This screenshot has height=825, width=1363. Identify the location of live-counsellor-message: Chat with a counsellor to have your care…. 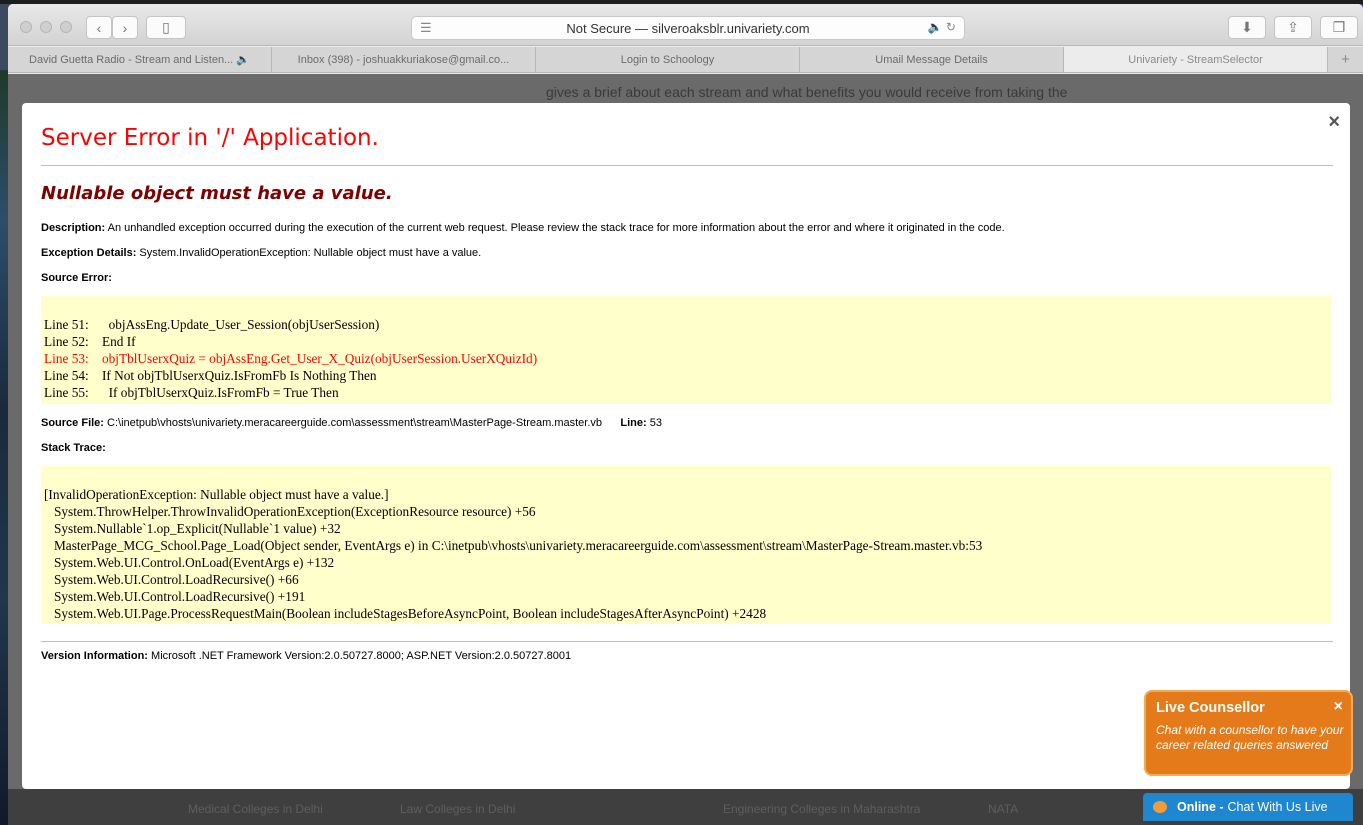
(1250, 737).